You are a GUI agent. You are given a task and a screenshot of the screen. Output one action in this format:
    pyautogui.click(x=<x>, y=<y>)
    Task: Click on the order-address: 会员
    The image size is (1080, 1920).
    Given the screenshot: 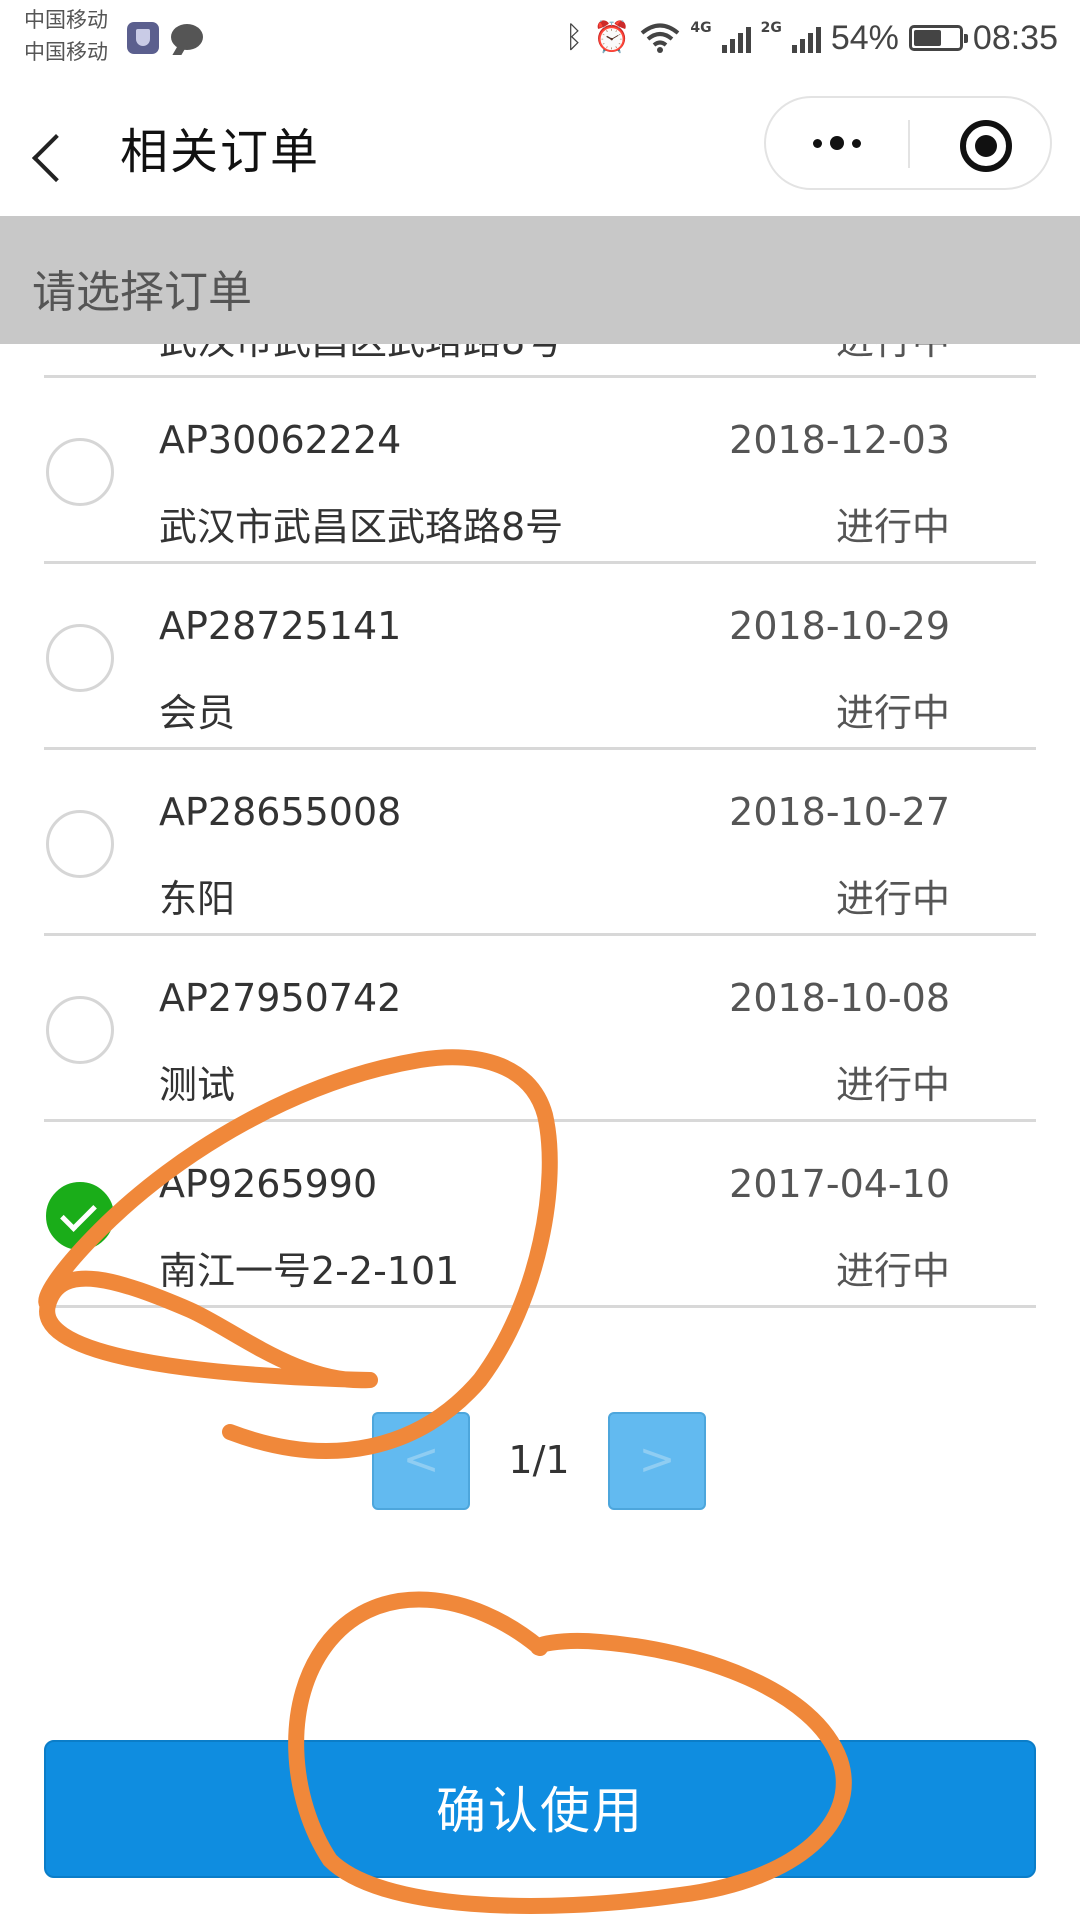 What is the action you would take?
    pyautogui.click(x=197, y=713)
    